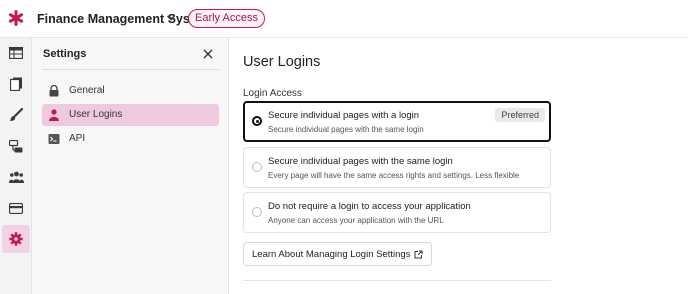 This screenshot has width=688, height=294. What do you see at coordinates (124, 19) in the screenshot?
I see `app-title: Finance Management System` at bounding box center [124, 19].